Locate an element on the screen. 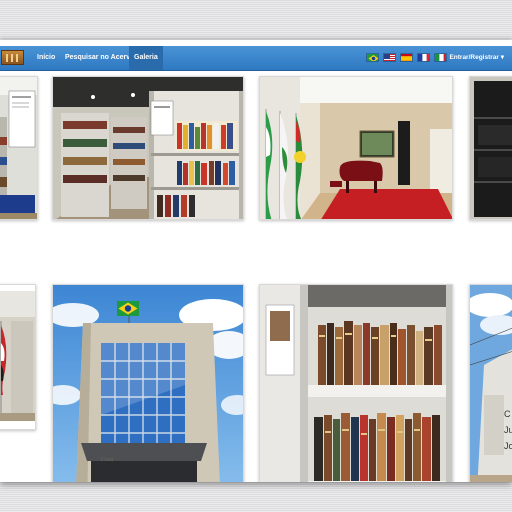 The height and width of the screenshot is (512, 512). flag-usa-icon is located at coordinates (389, 57).